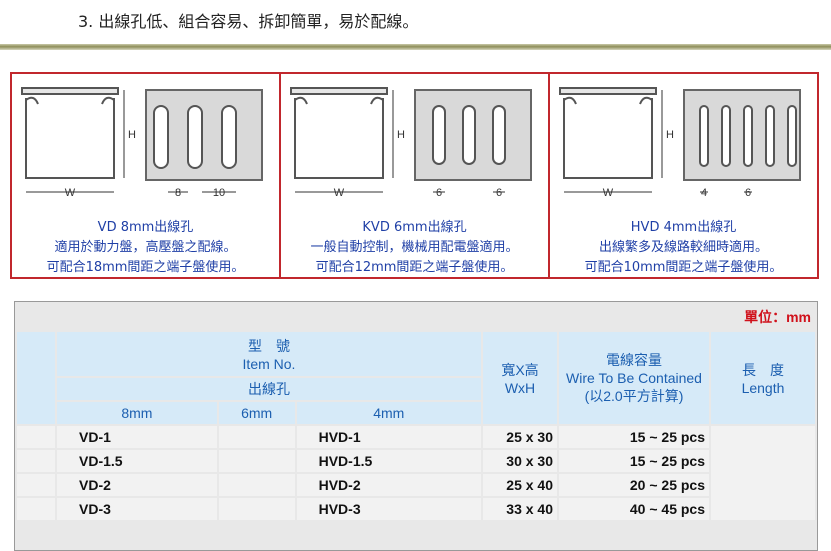 Image resolution: width=831 pixels, height=551 pixels. I want to click on panel-hvd-title: HVD 4mm出線孔, so click(683, 227).